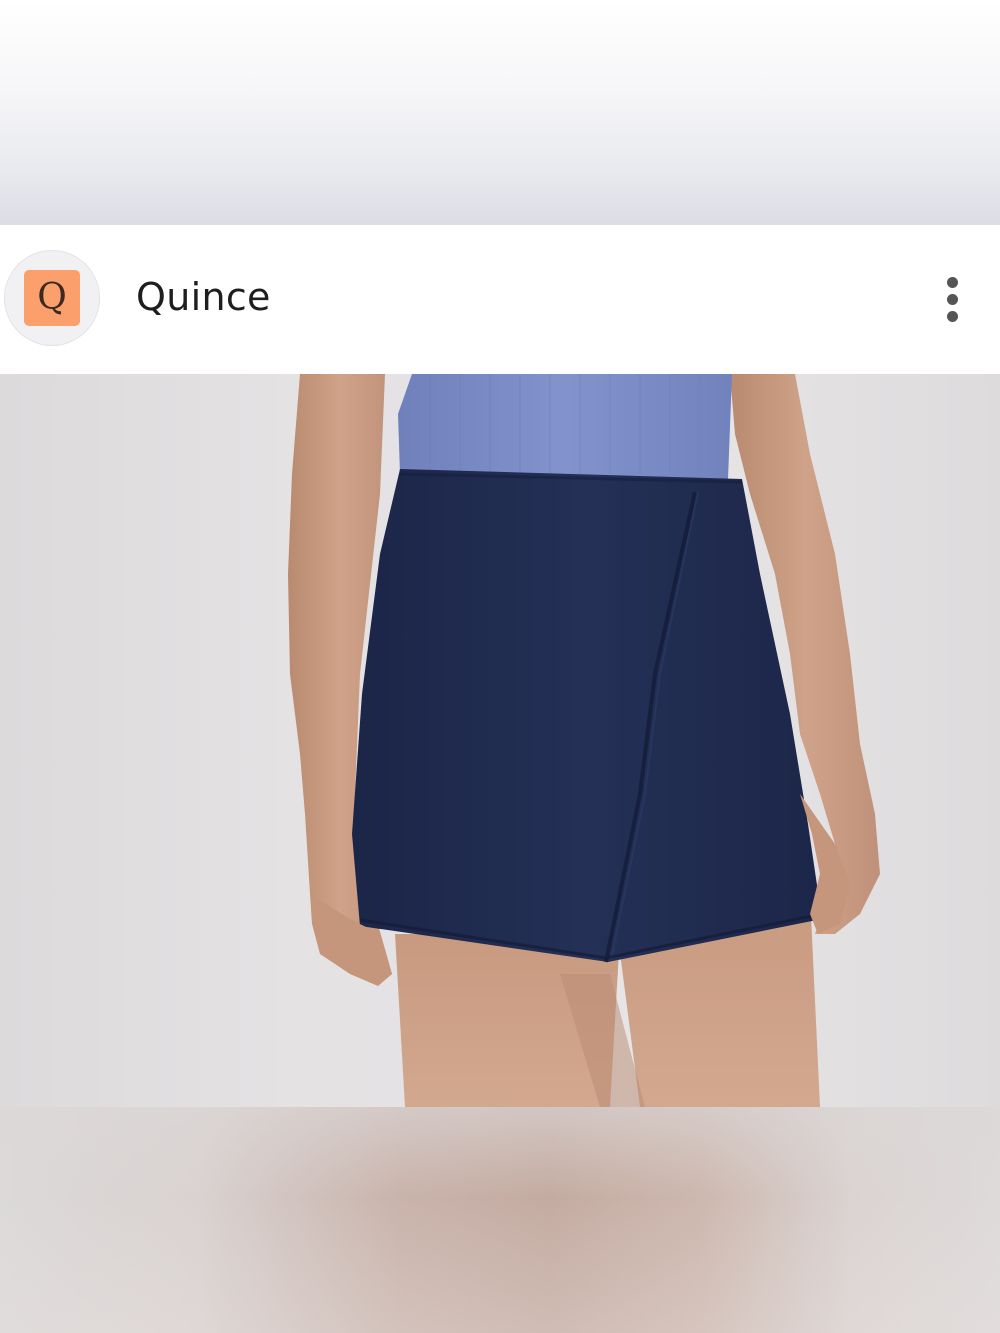  What do you see at coordinates (203, 297) in the screenshot?
I see `brand-name: Quince` at bounding box center [203, 297].